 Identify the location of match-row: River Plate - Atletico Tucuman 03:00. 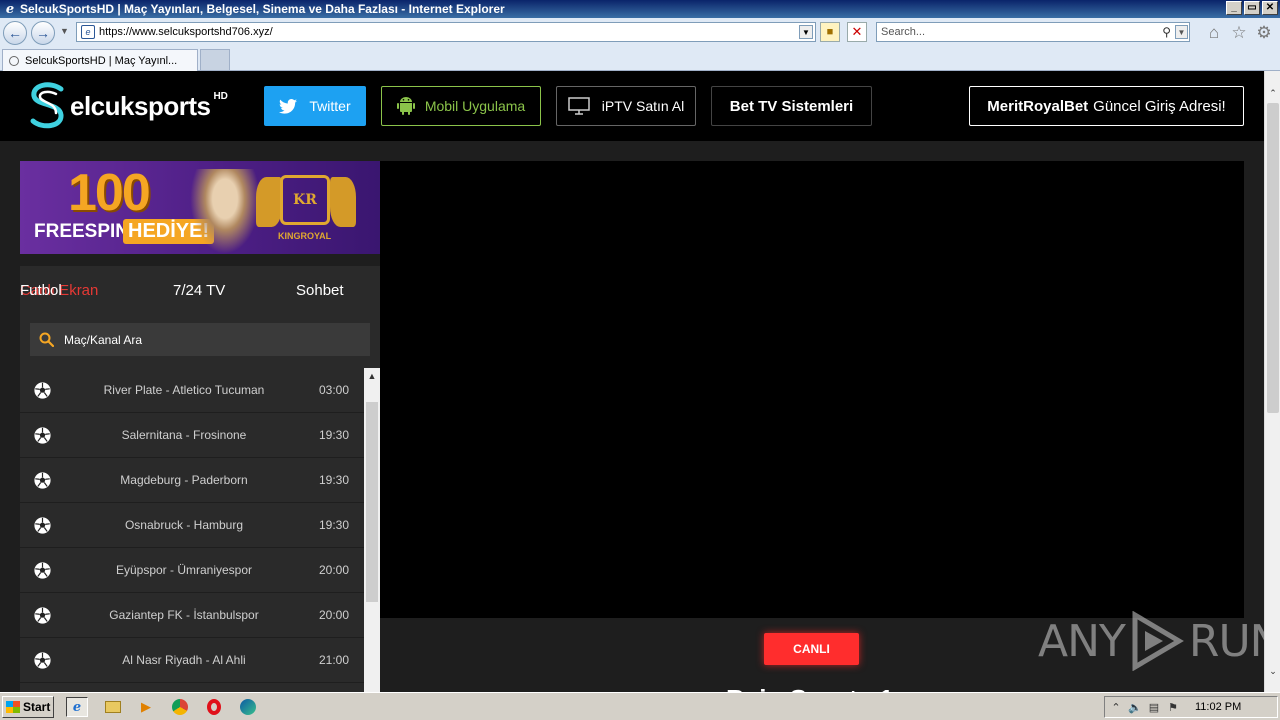
(192, 390).